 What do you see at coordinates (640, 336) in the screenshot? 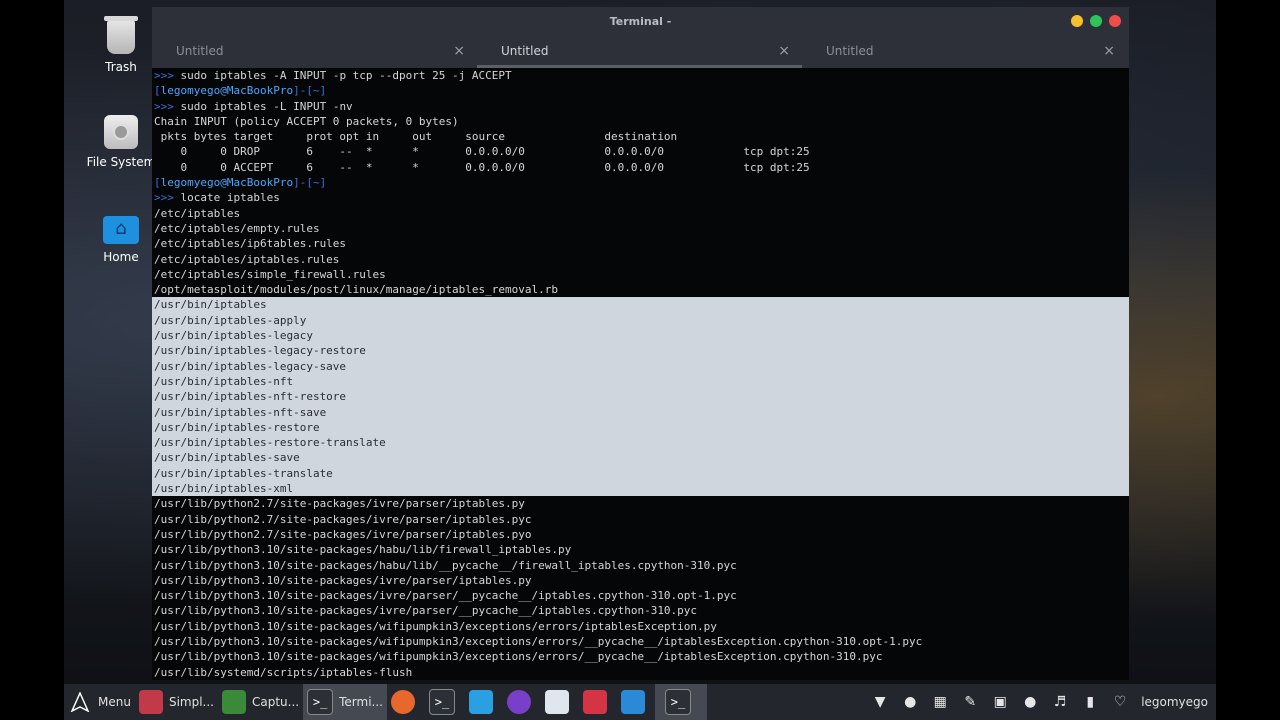
I see `terminal-line: /usr/bin/iptables-legacy` at bounding box center [640, 336].